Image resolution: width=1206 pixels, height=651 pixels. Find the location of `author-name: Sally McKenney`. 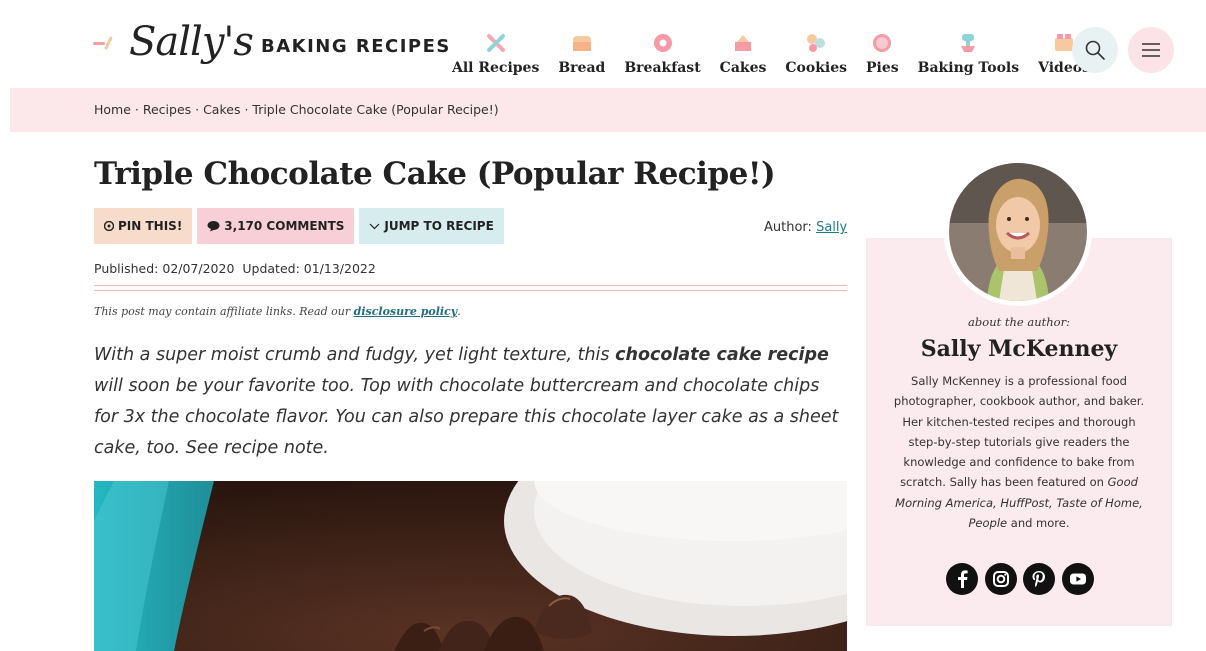

author-name: Sally McKenney is located at coordinates (1019, 349).